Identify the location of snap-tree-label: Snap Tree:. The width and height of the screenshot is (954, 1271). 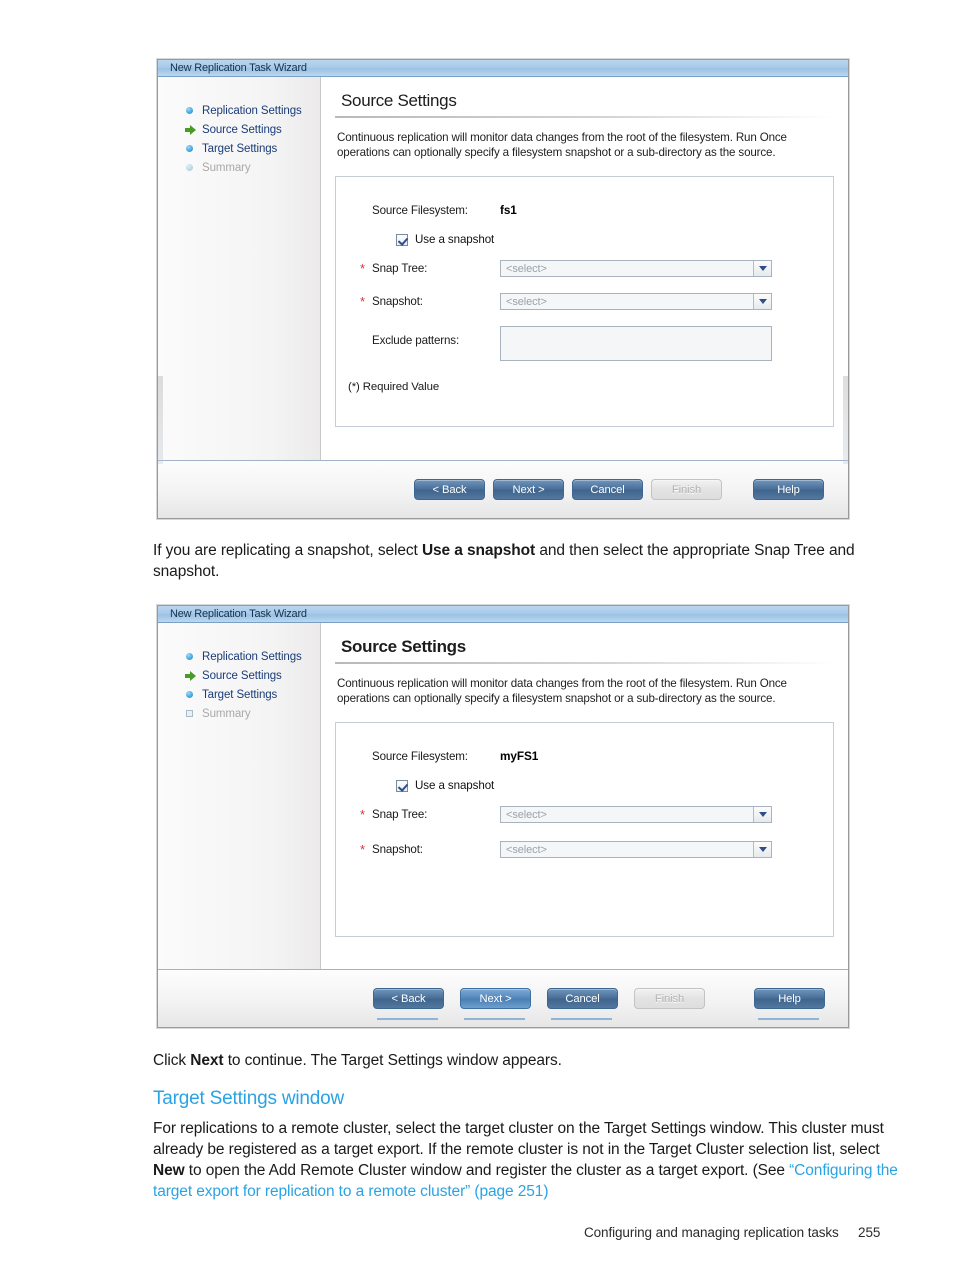
(400, 268).